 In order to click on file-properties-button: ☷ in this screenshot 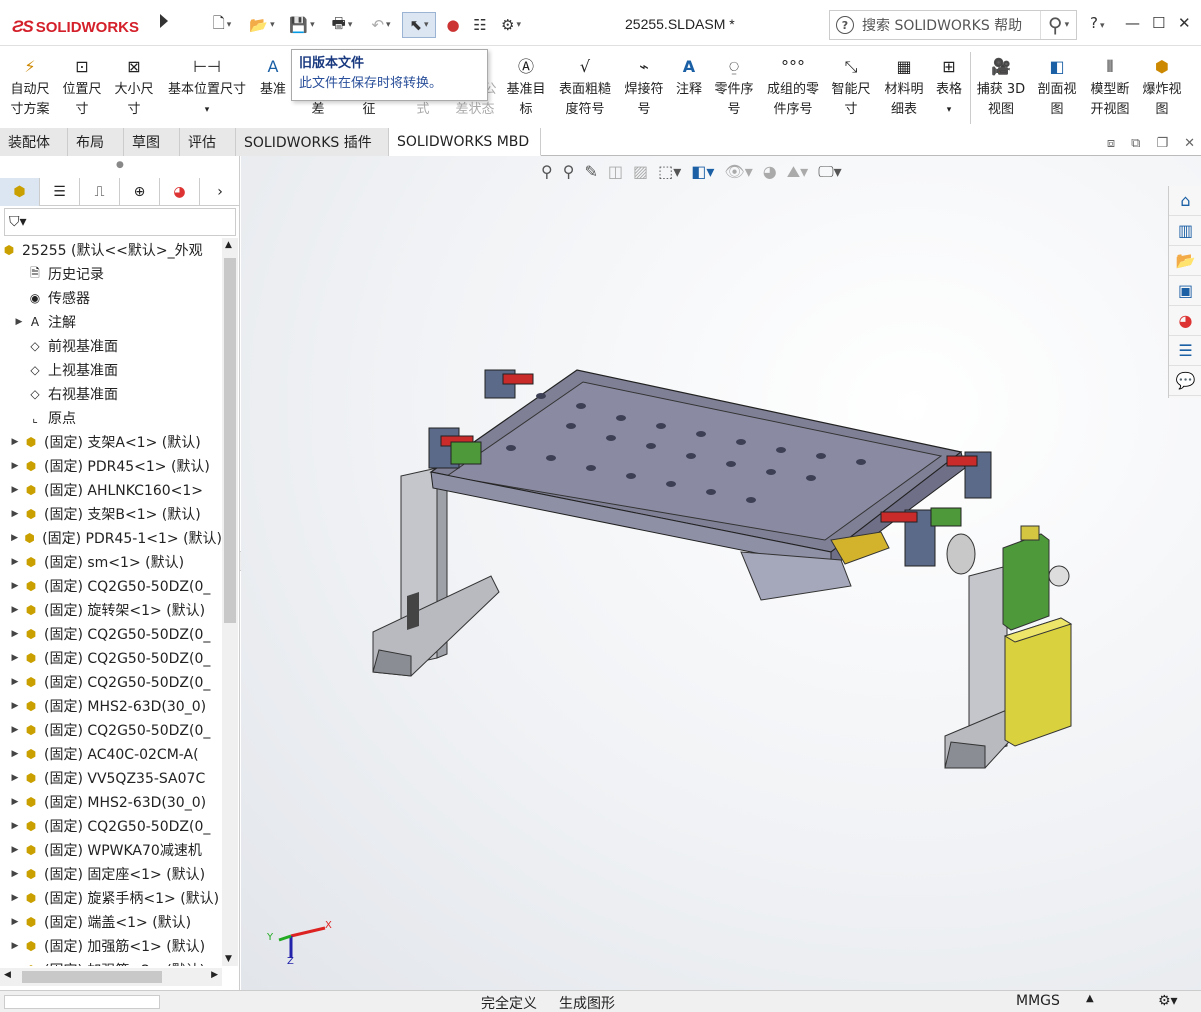, I will do `click(480, 25)`.